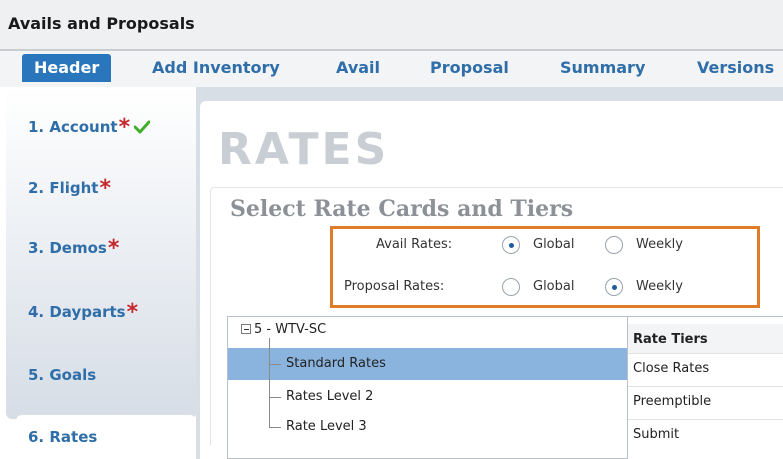  What do you see at coordinates (656, 434) in the screenshot?
I see `tier-submit: Submit` at bounding box center [656, 434].